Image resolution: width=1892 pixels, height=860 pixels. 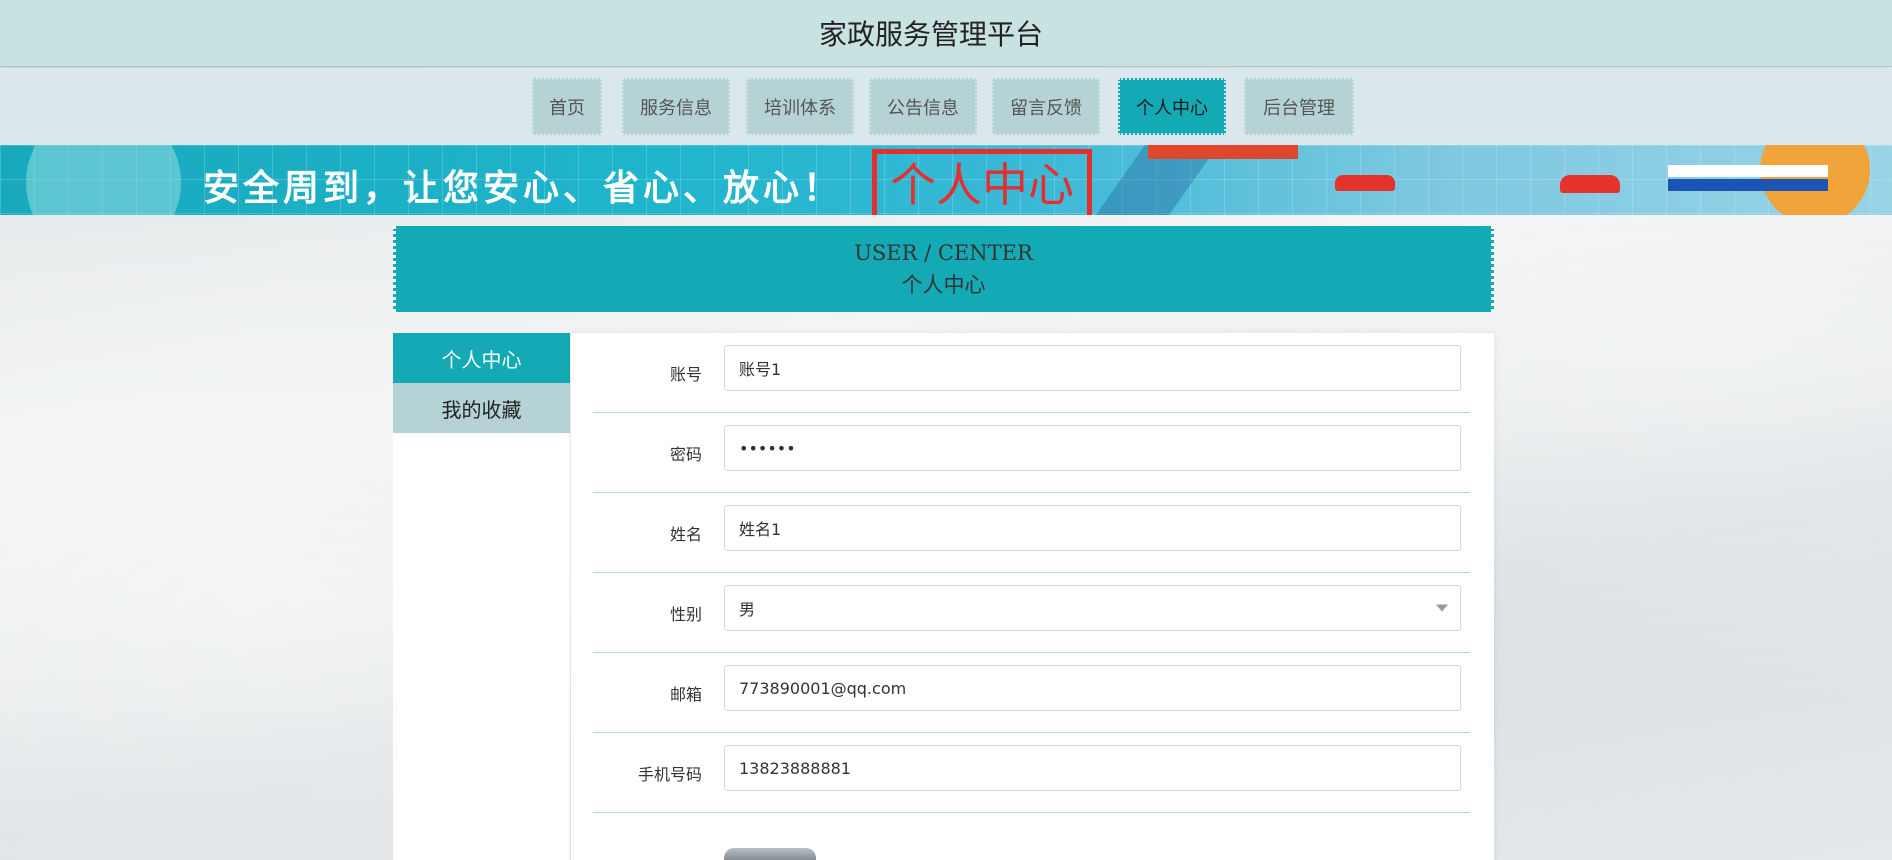 I want to click on section-heading: USER / CENTER 个人中心, so click(x=943, y=269).